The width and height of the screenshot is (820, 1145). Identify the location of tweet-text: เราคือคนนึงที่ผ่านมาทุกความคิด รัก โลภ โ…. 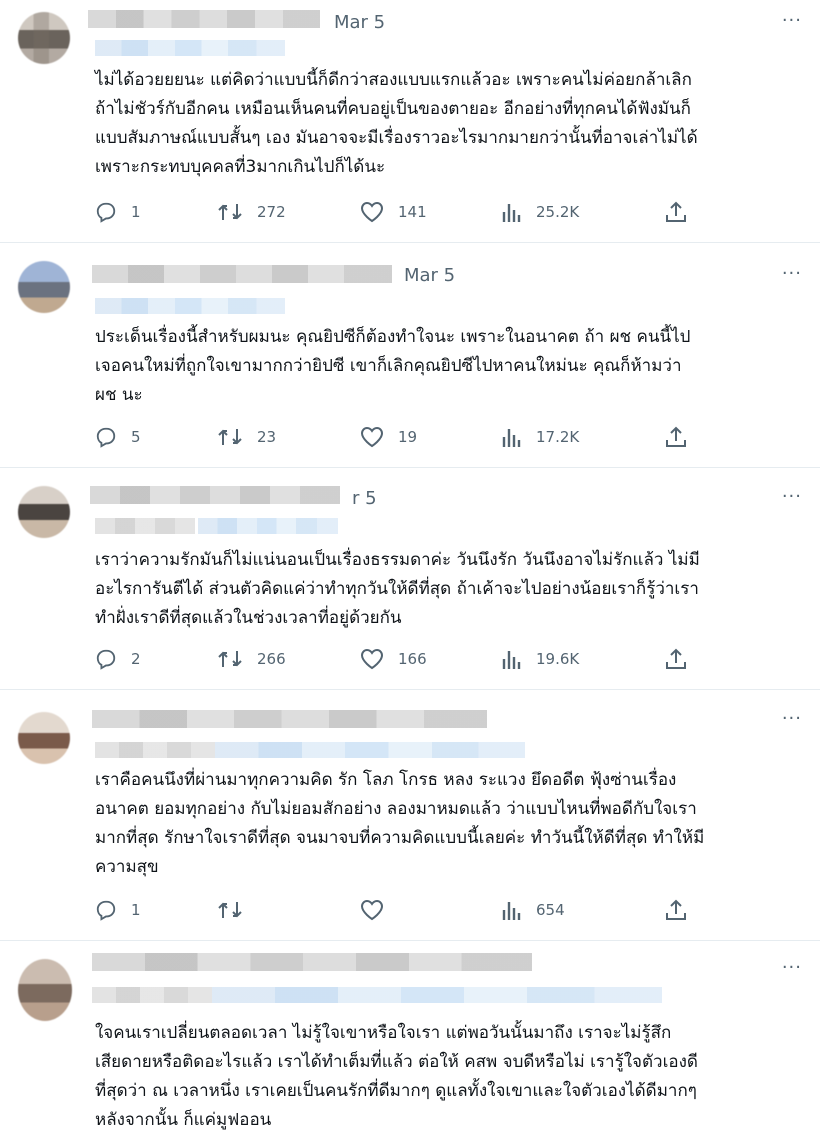
(445, 824).